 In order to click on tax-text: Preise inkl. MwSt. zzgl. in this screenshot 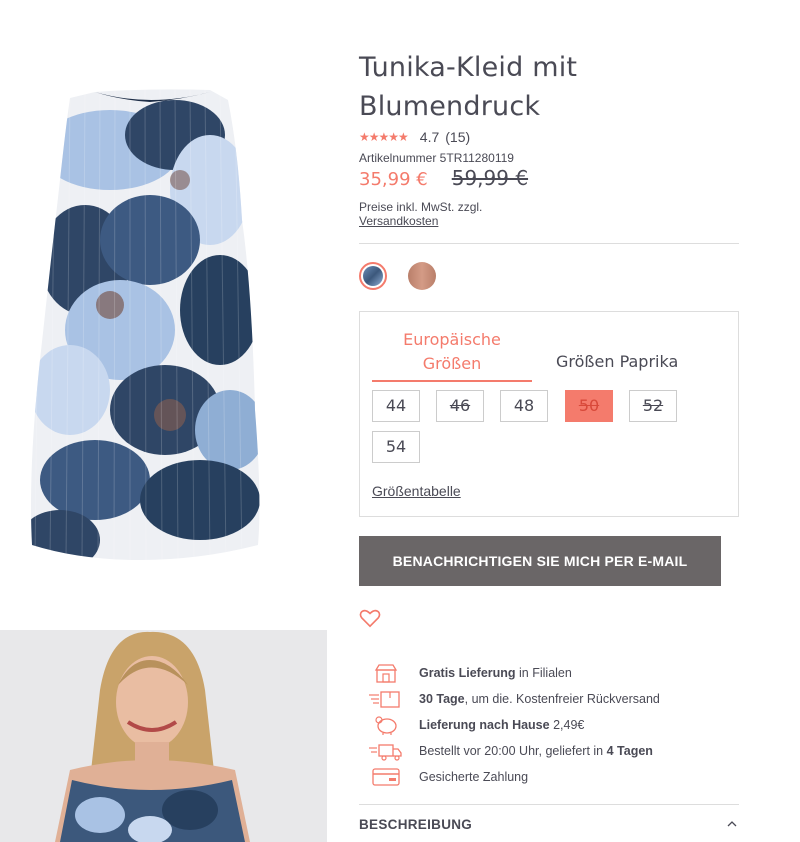, I will do `click(421, 207)`.